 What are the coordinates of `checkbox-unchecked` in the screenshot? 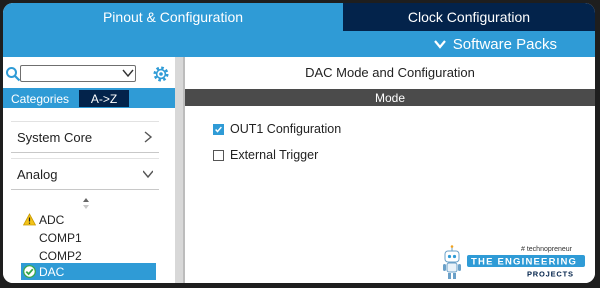 It's located at (218, 155).